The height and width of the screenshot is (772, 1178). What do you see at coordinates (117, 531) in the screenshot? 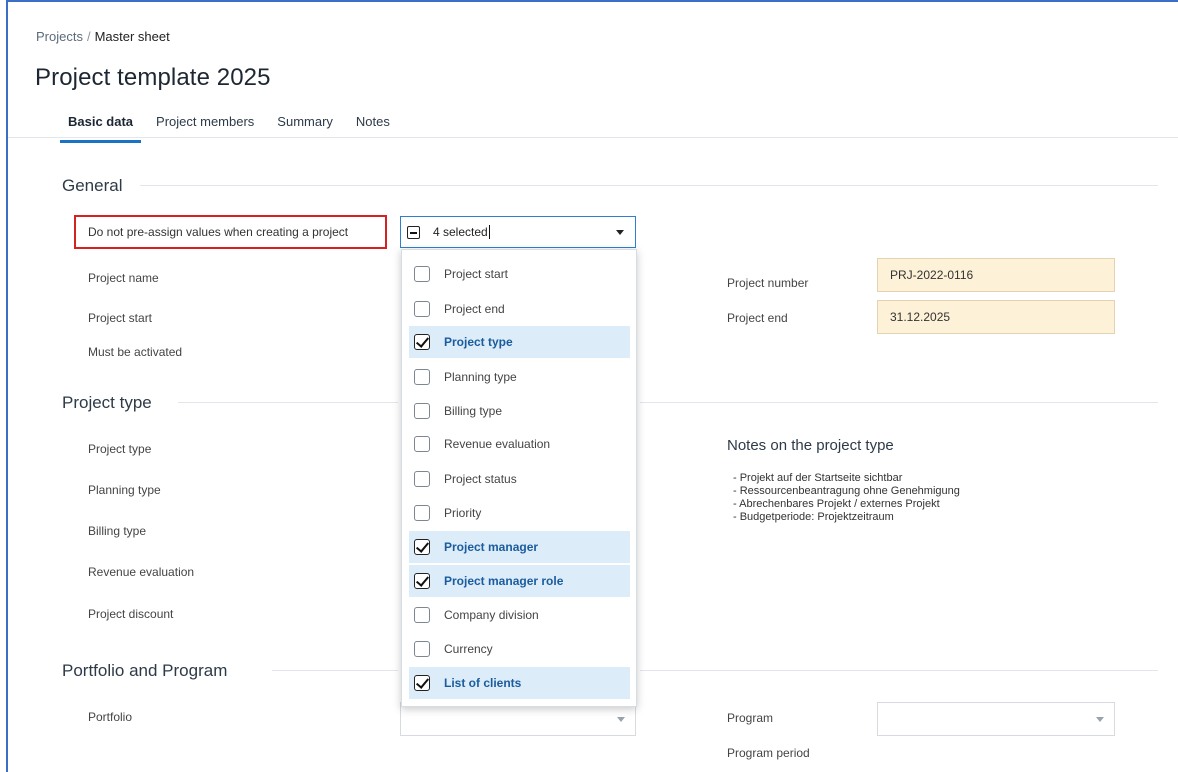
I see `billing-type-label: Billing type` at bounding box center [117, 531].